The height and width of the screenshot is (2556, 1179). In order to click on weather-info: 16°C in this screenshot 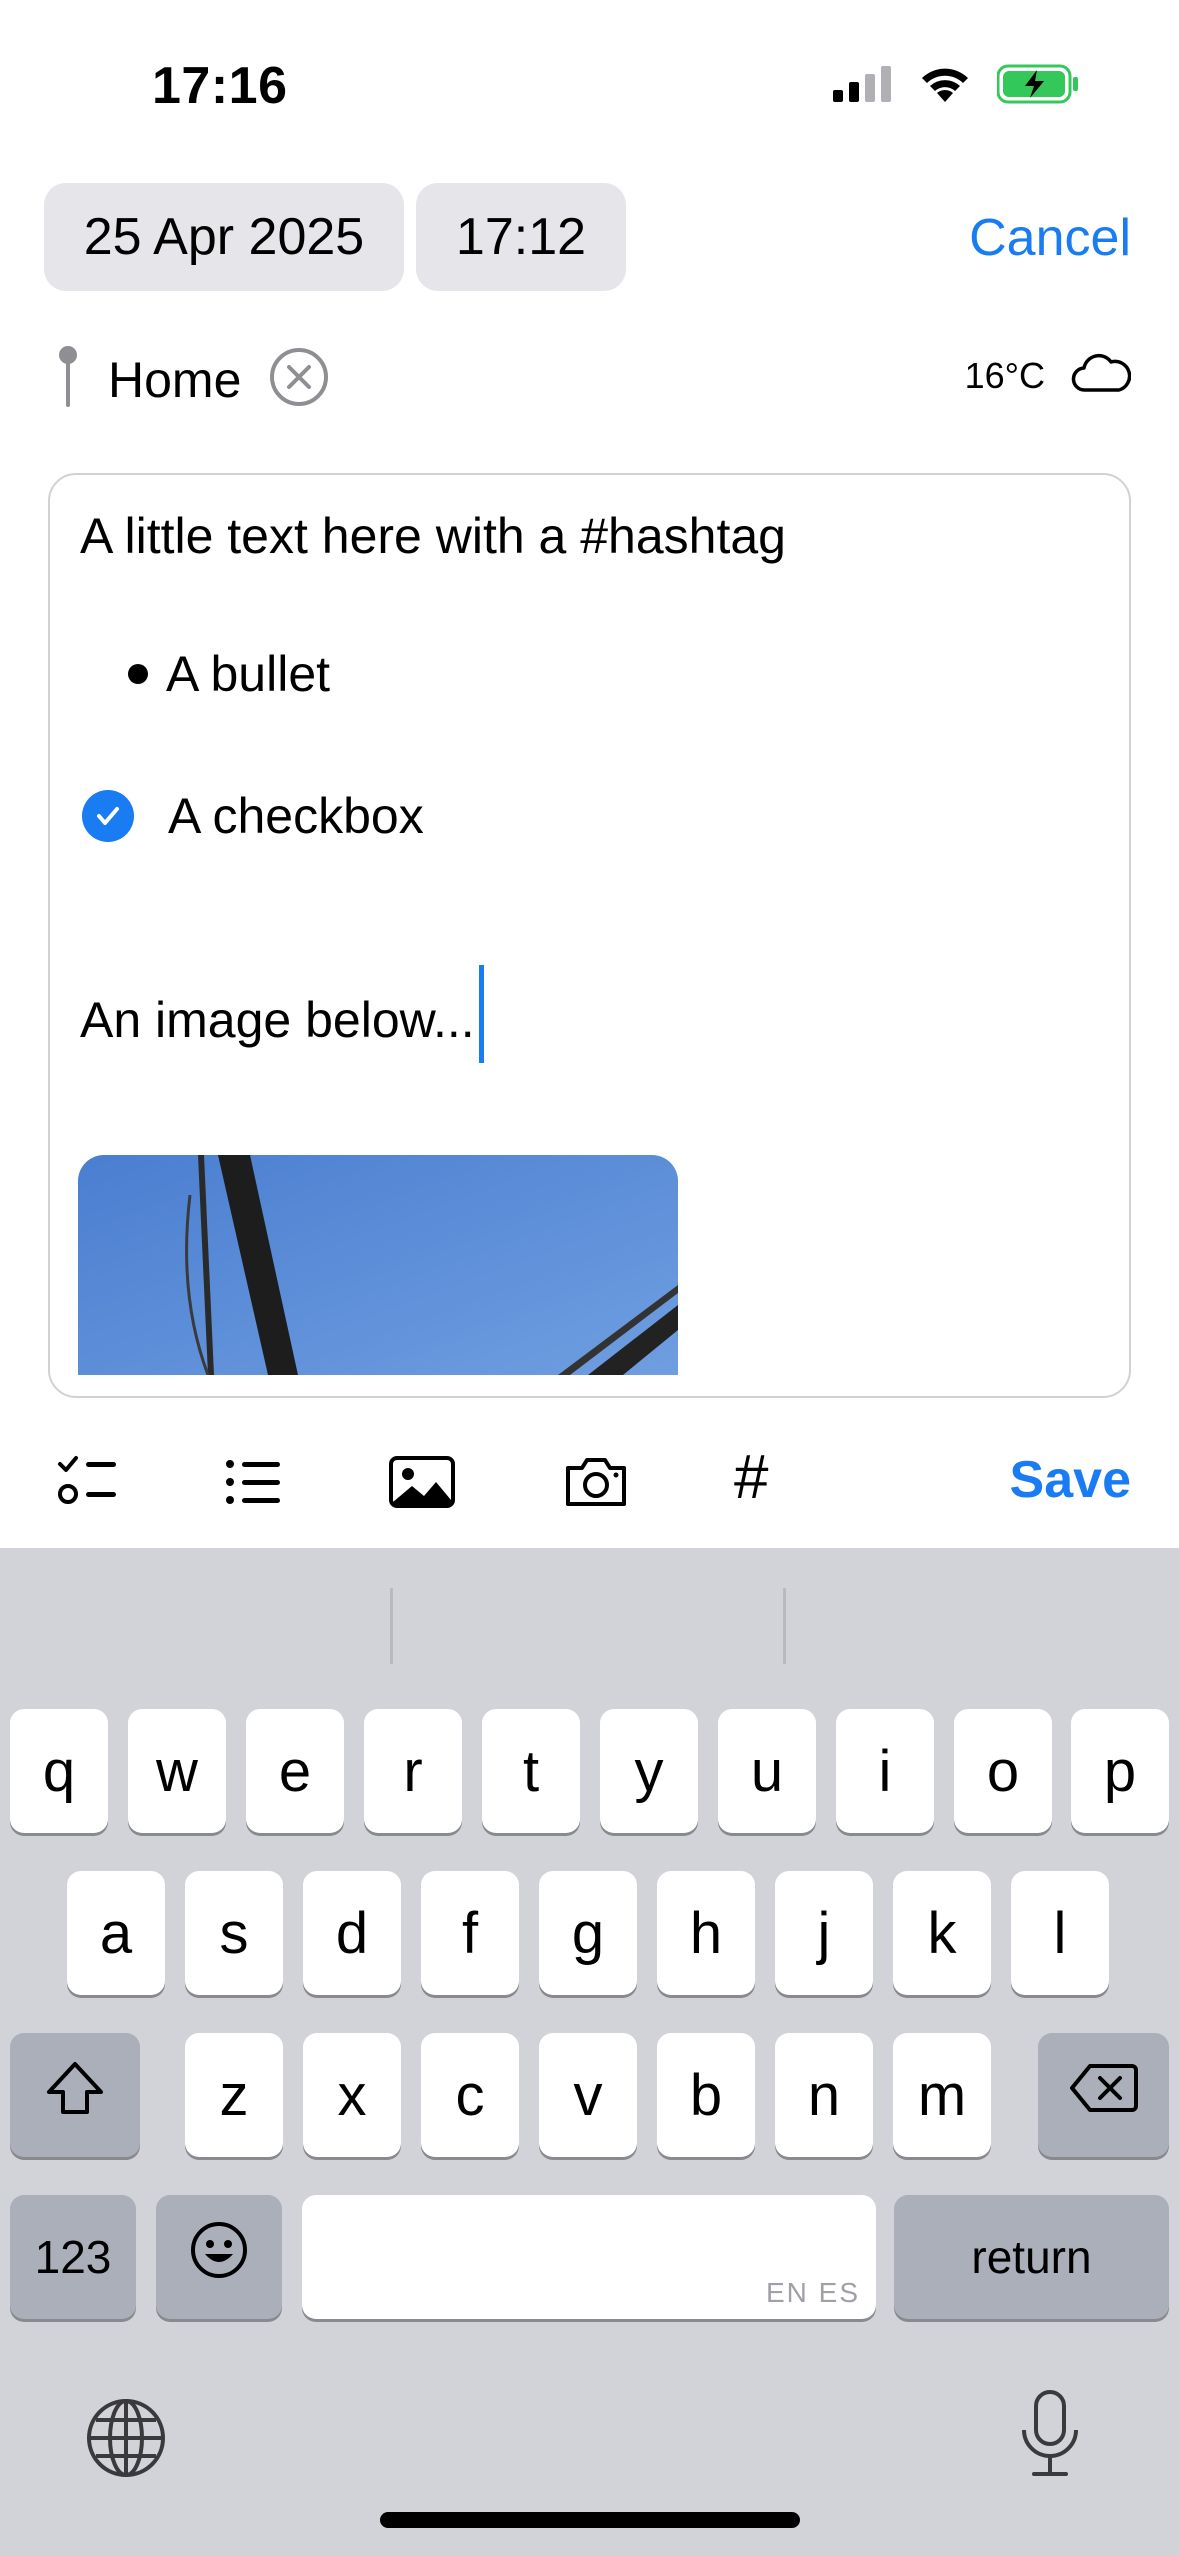, I will do `click(1048, 375)`.